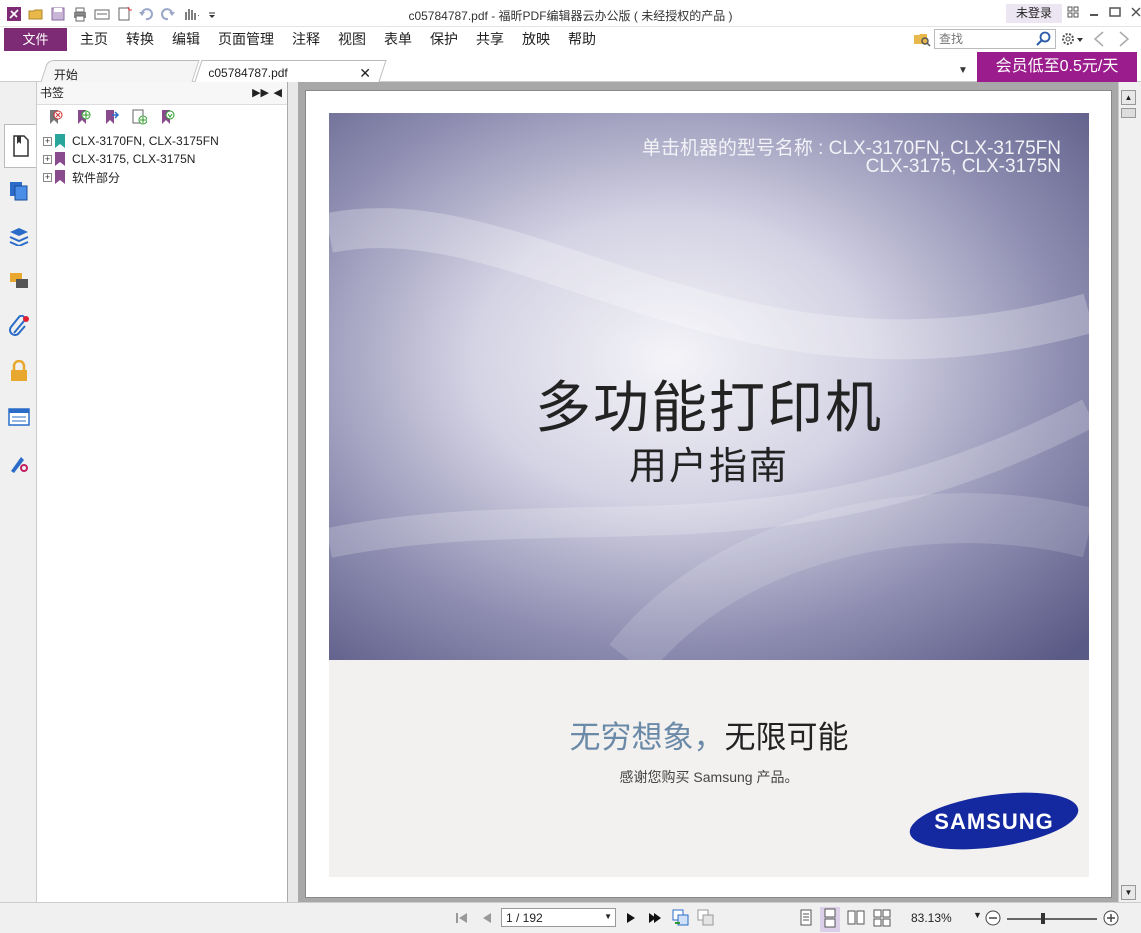 Image resolution: width=1141 pixels, height=933 pixels. What do you see at coordinates (1103, 12) in the screenshot?
I see `window-controls` at bounding box center [1103, 12].